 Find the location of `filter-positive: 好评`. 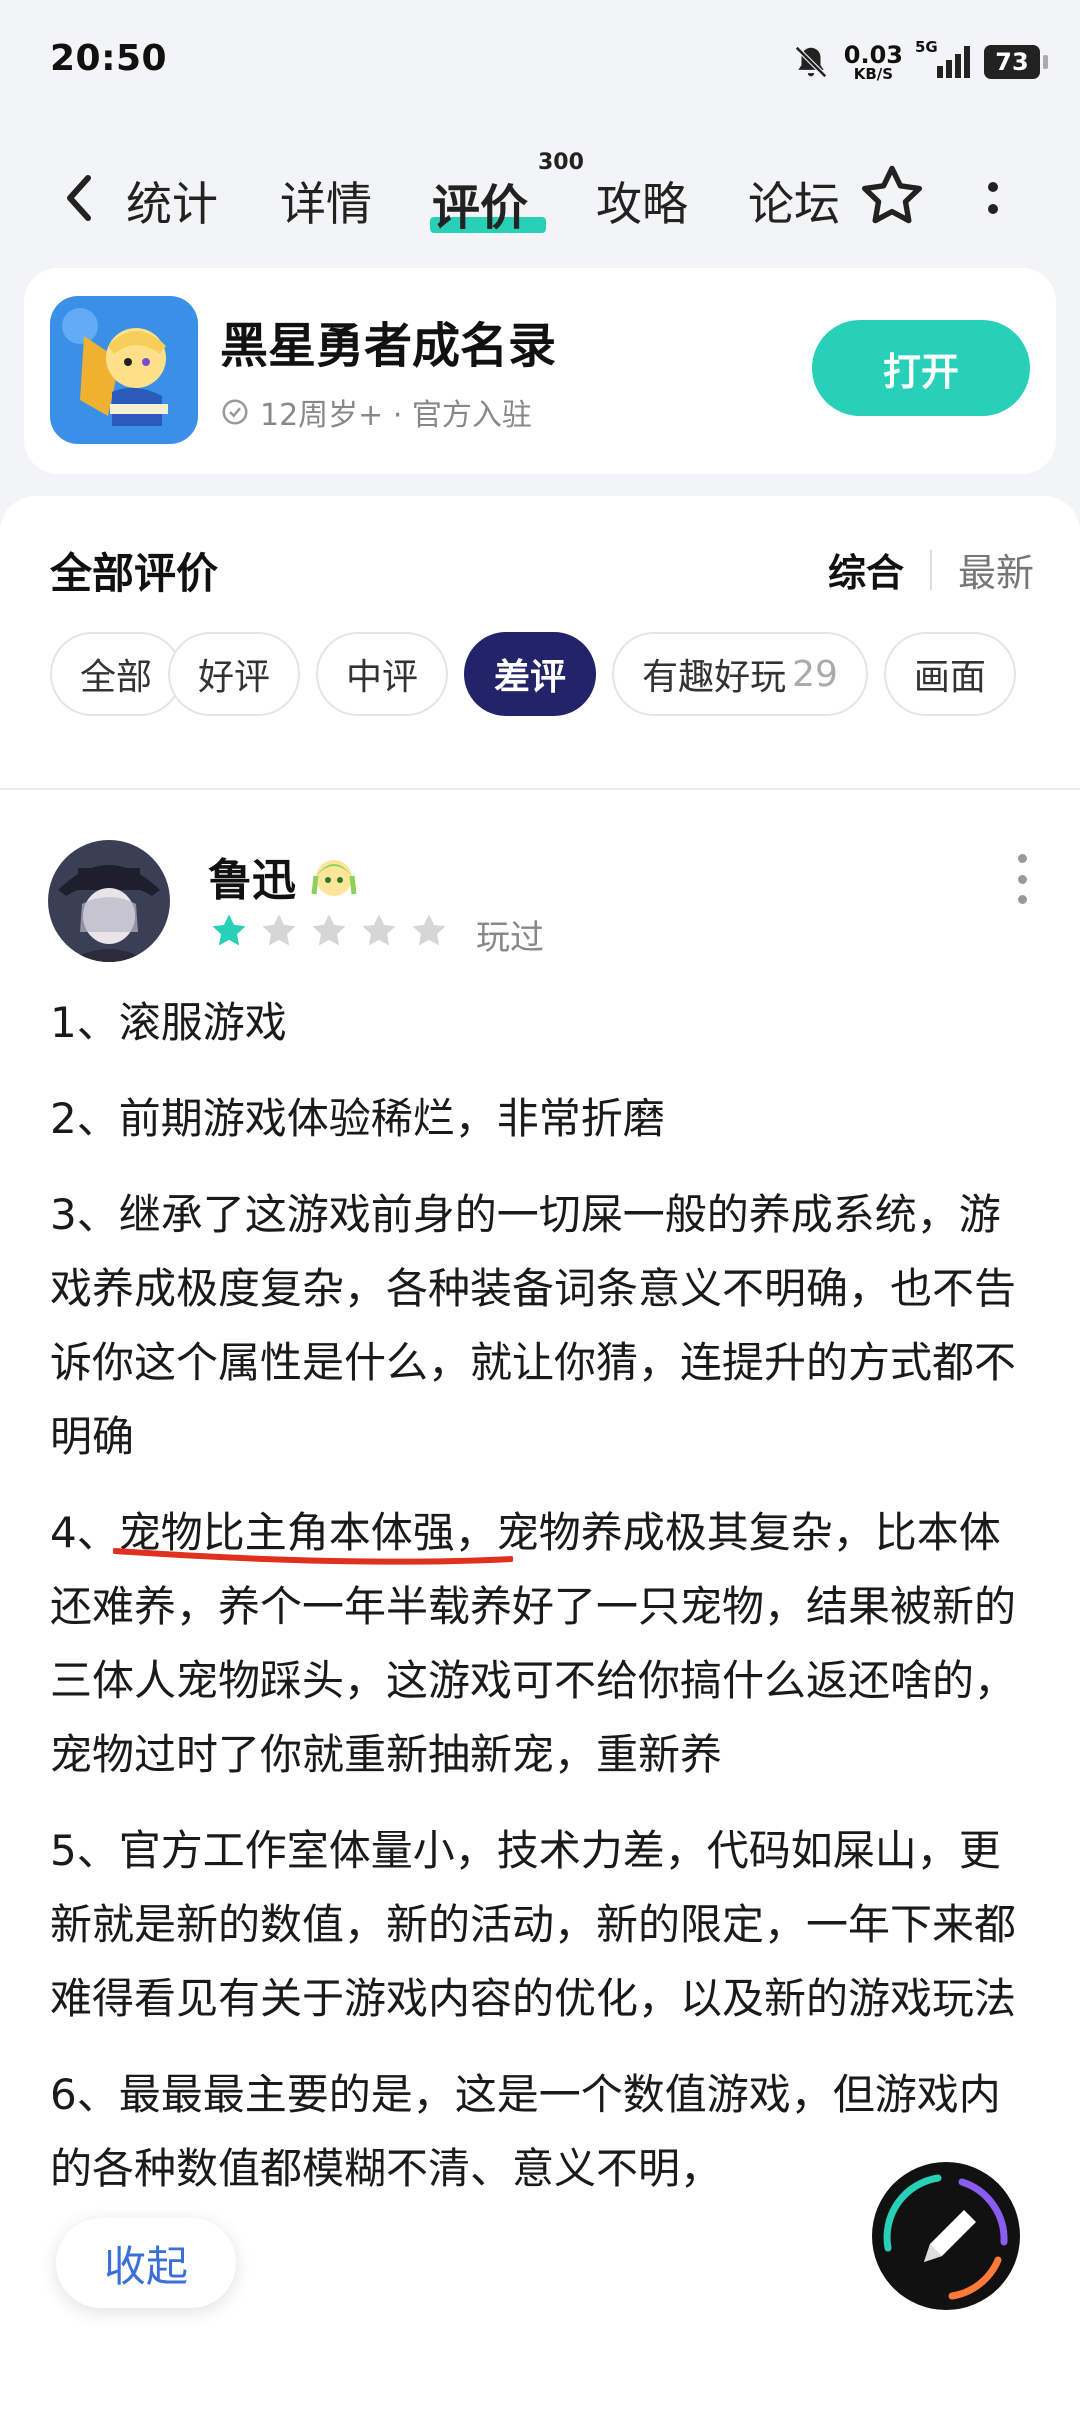

filter-positive: 好评 is located at coordinates (234, 674).